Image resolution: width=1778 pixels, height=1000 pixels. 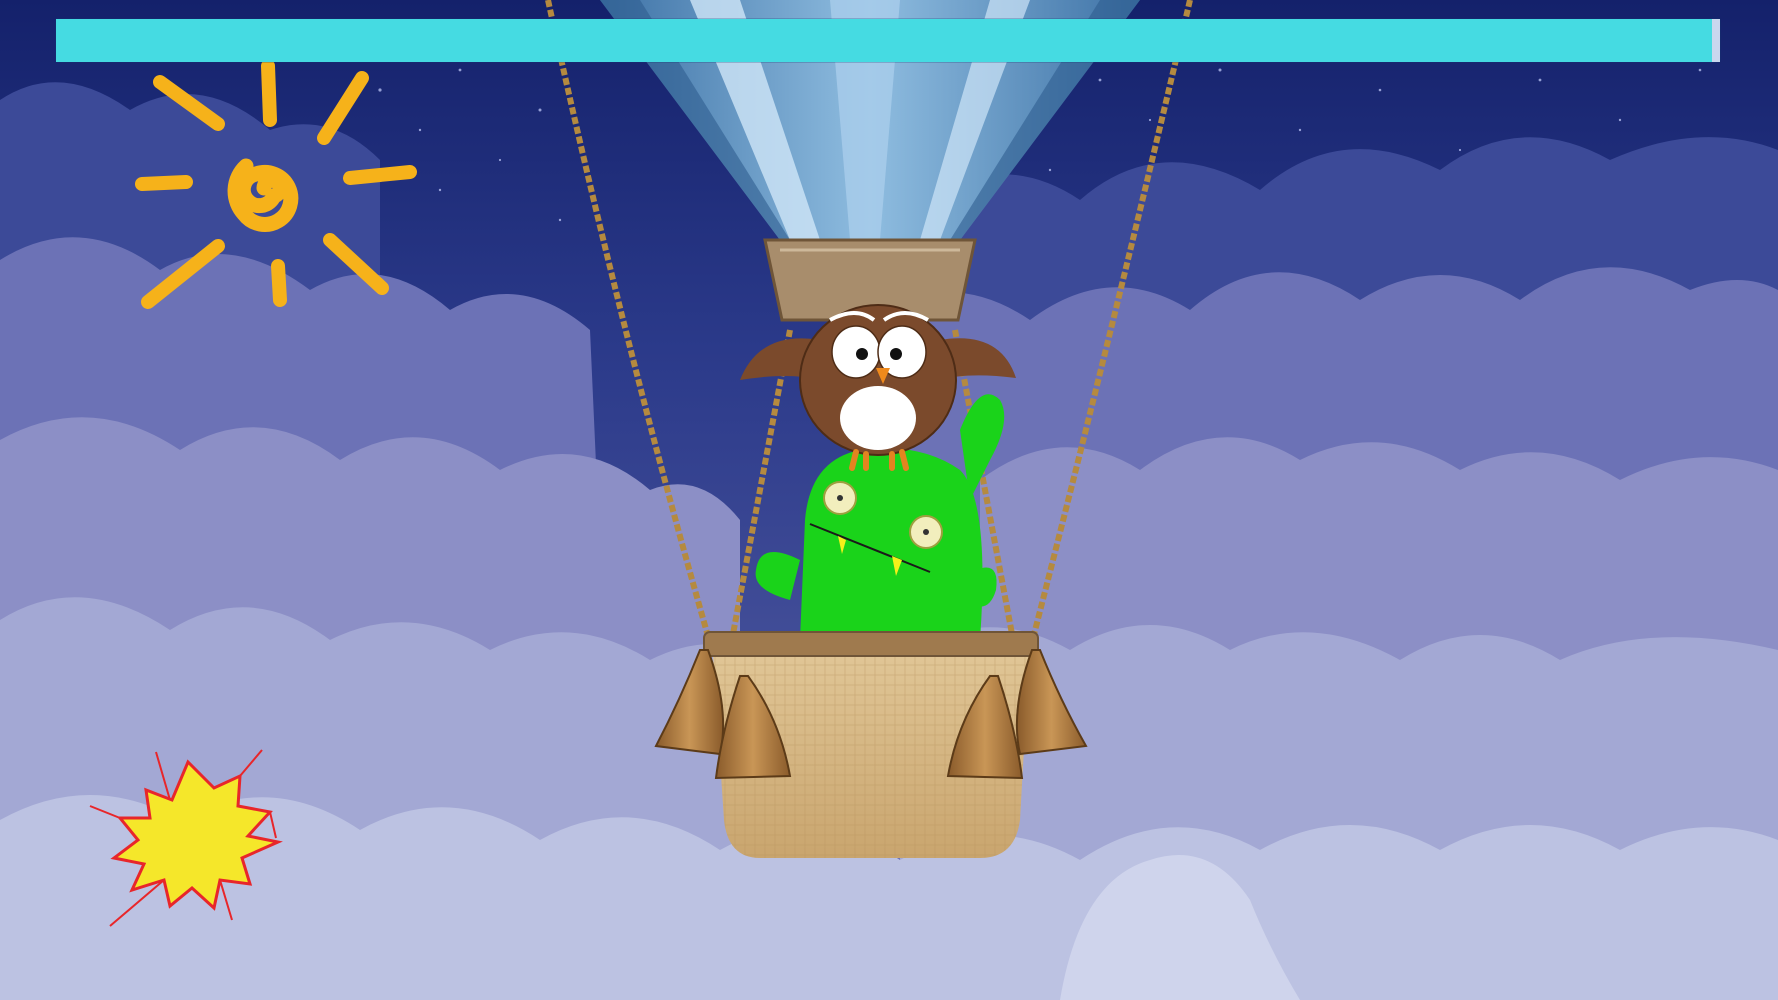 I want to click on progress-bar-fill, so click(x=884, y=40).